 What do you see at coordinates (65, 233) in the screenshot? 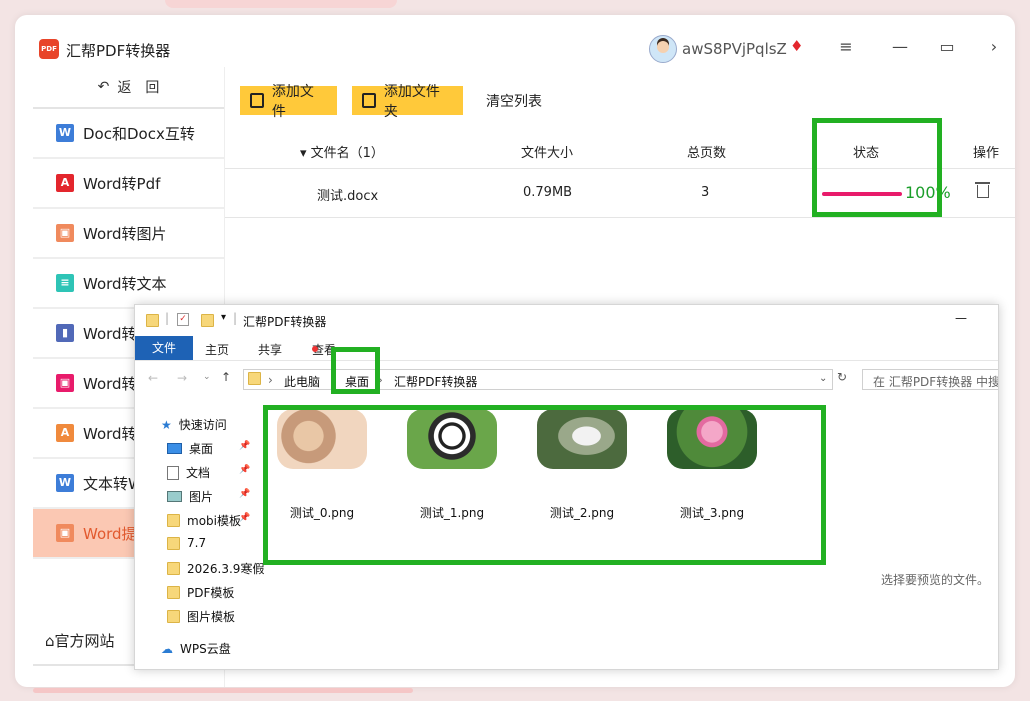
I see `image-icon: ▣` at bounding box center [65, 233].